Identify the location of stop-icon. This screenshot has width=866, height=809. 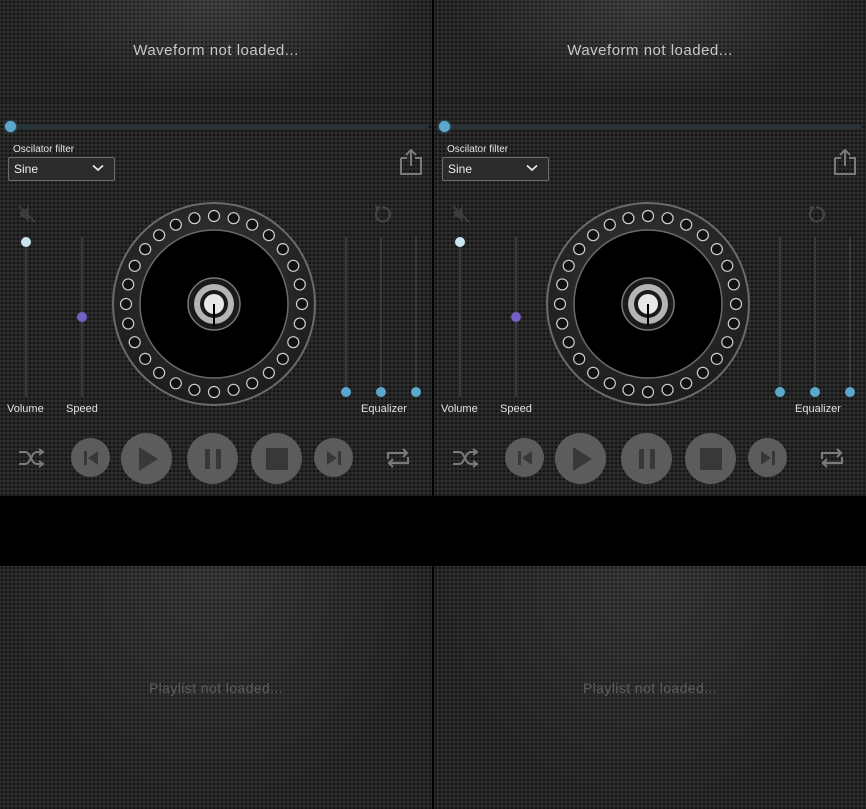
(276, 458).